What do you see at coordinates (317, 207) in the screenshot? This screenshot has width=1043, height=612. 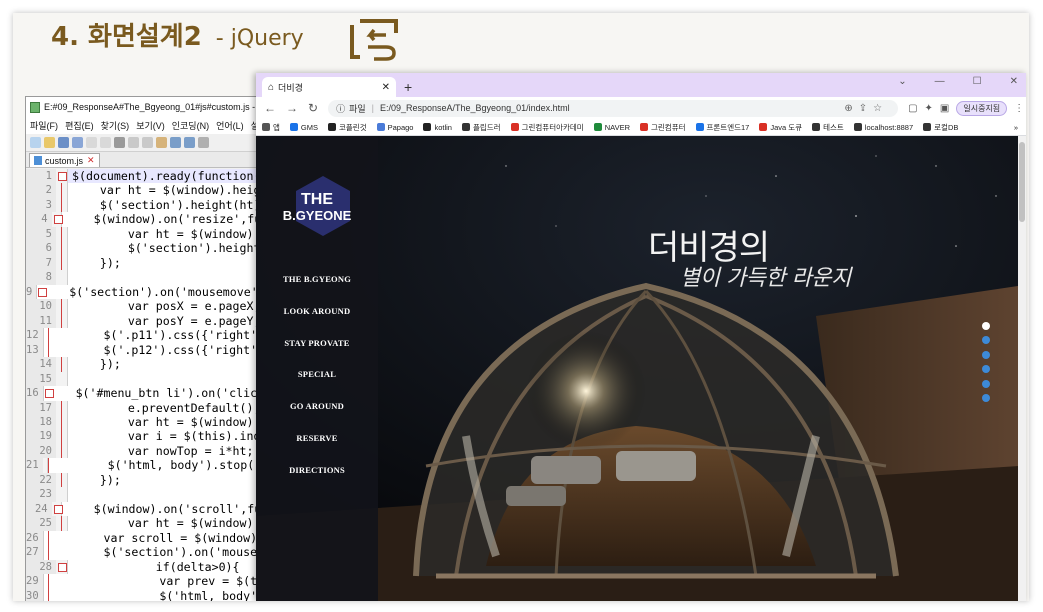 I see `site-logo: THE B.GYEONE` at bounding box center [317, 207].